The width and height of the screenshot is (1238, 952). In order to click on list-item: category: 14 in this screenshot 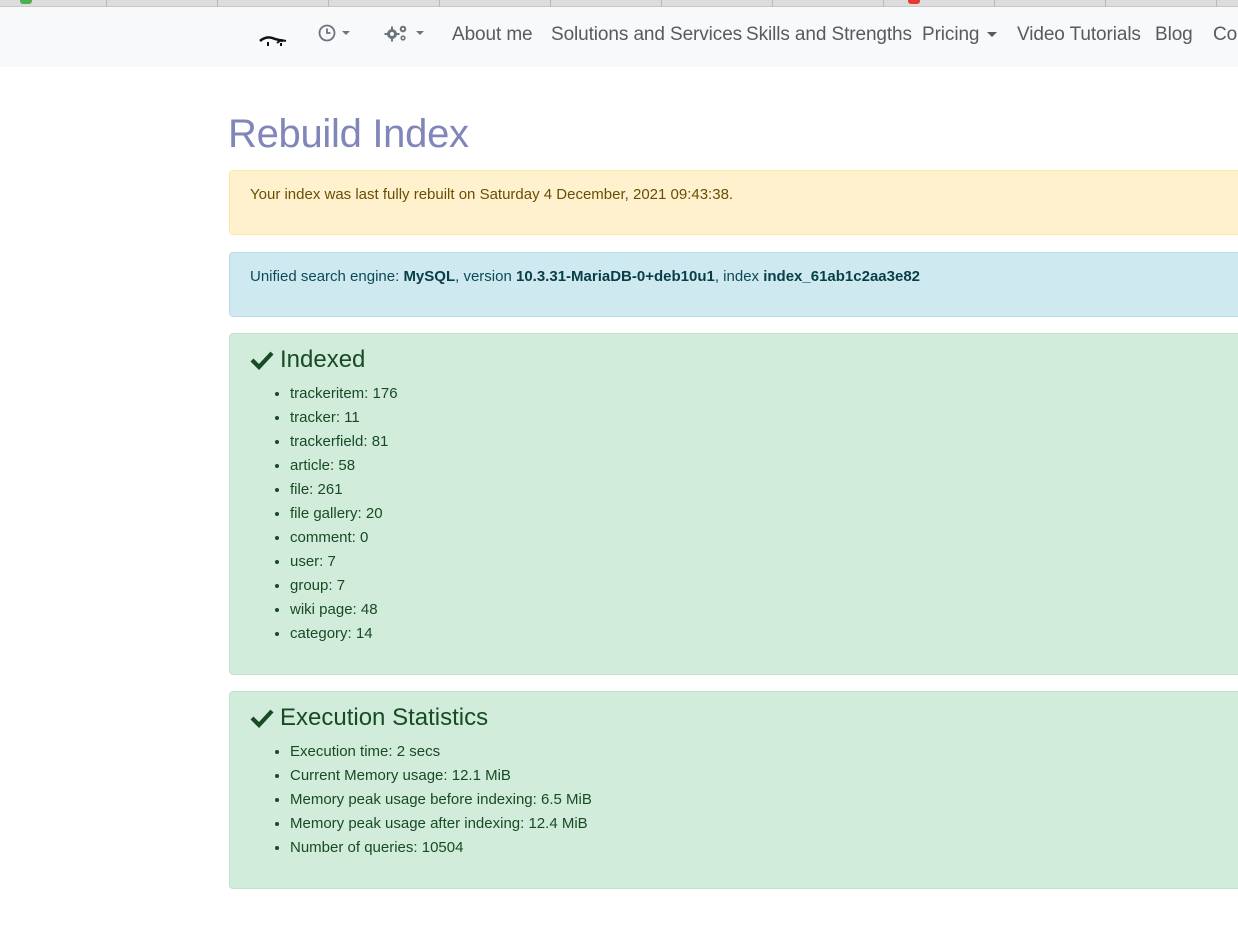, I will do `click(764, 634)`.